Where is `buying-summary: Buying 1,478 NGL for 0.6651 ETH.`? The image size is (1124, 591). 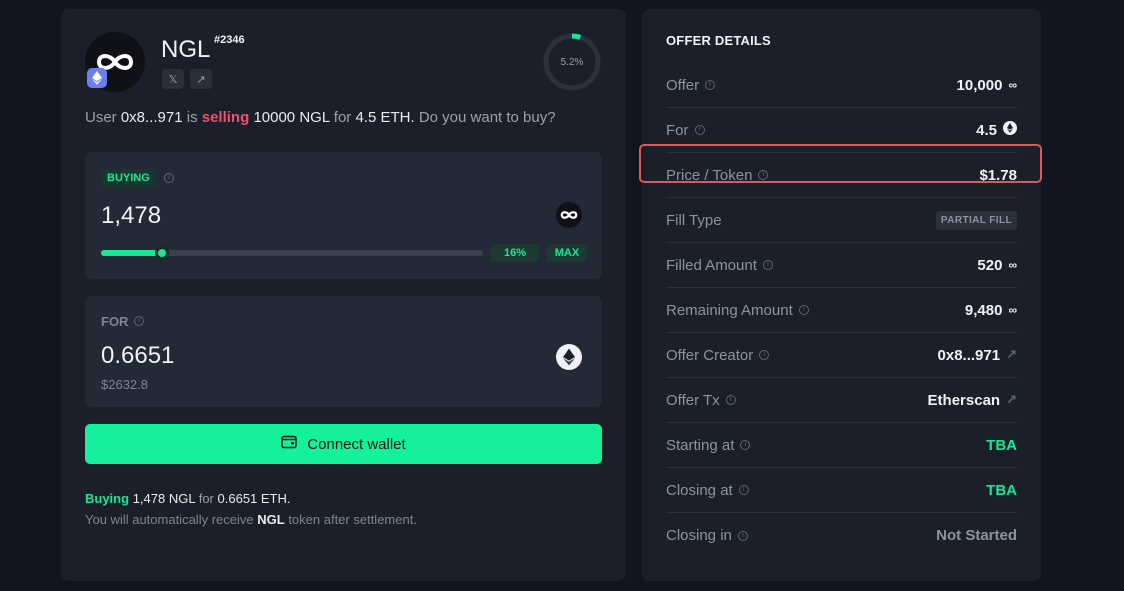
buying-summary: Buying 1,478 NGL for 0.6651 ETH. is located at coordinates (188, 498).